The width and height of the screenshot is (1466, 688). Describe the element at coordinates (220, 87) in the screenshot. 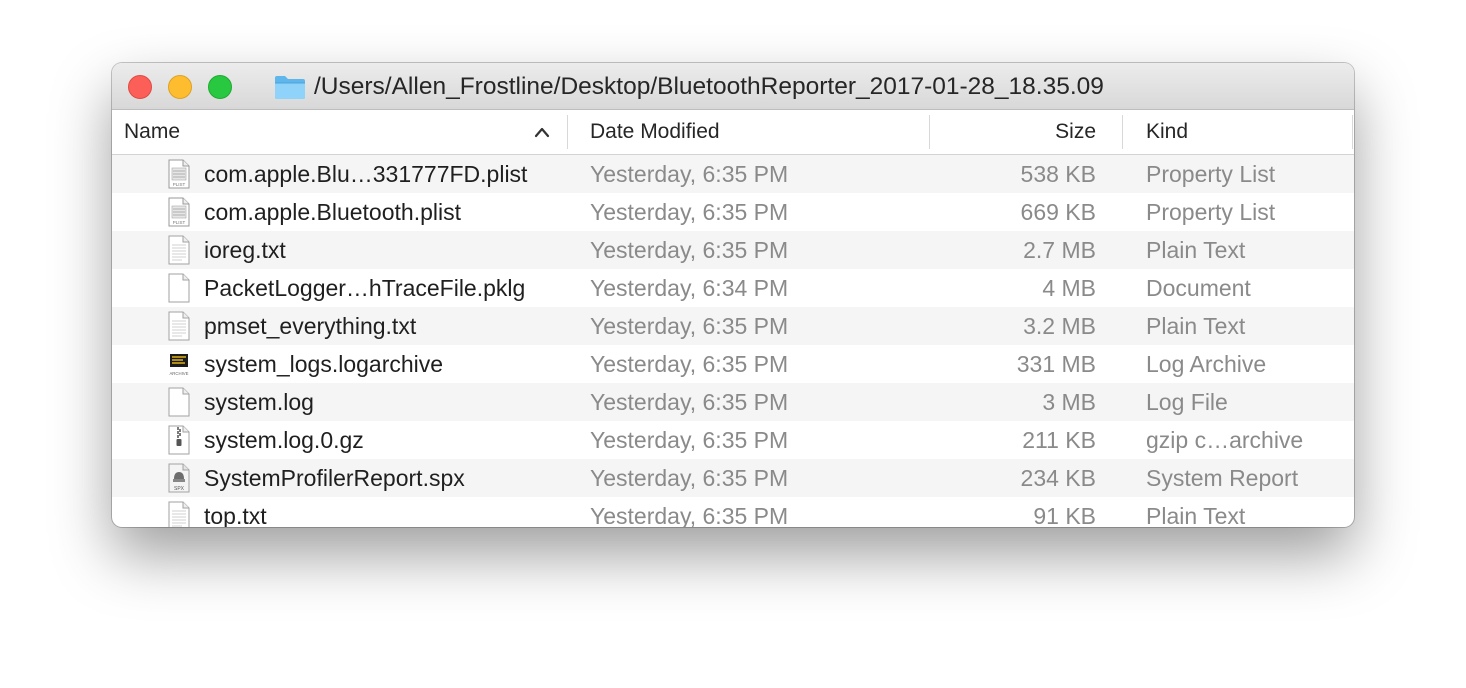

I see `zoom-button` at that location.